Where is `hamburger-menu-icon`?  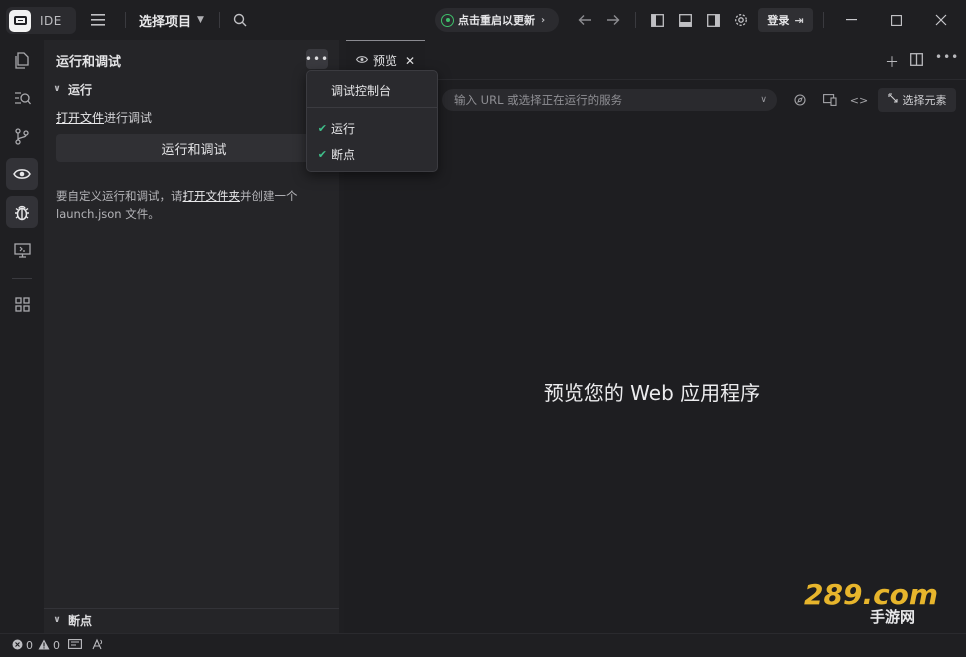 hamburger-menu-icon is located at coordinates (98, 20).